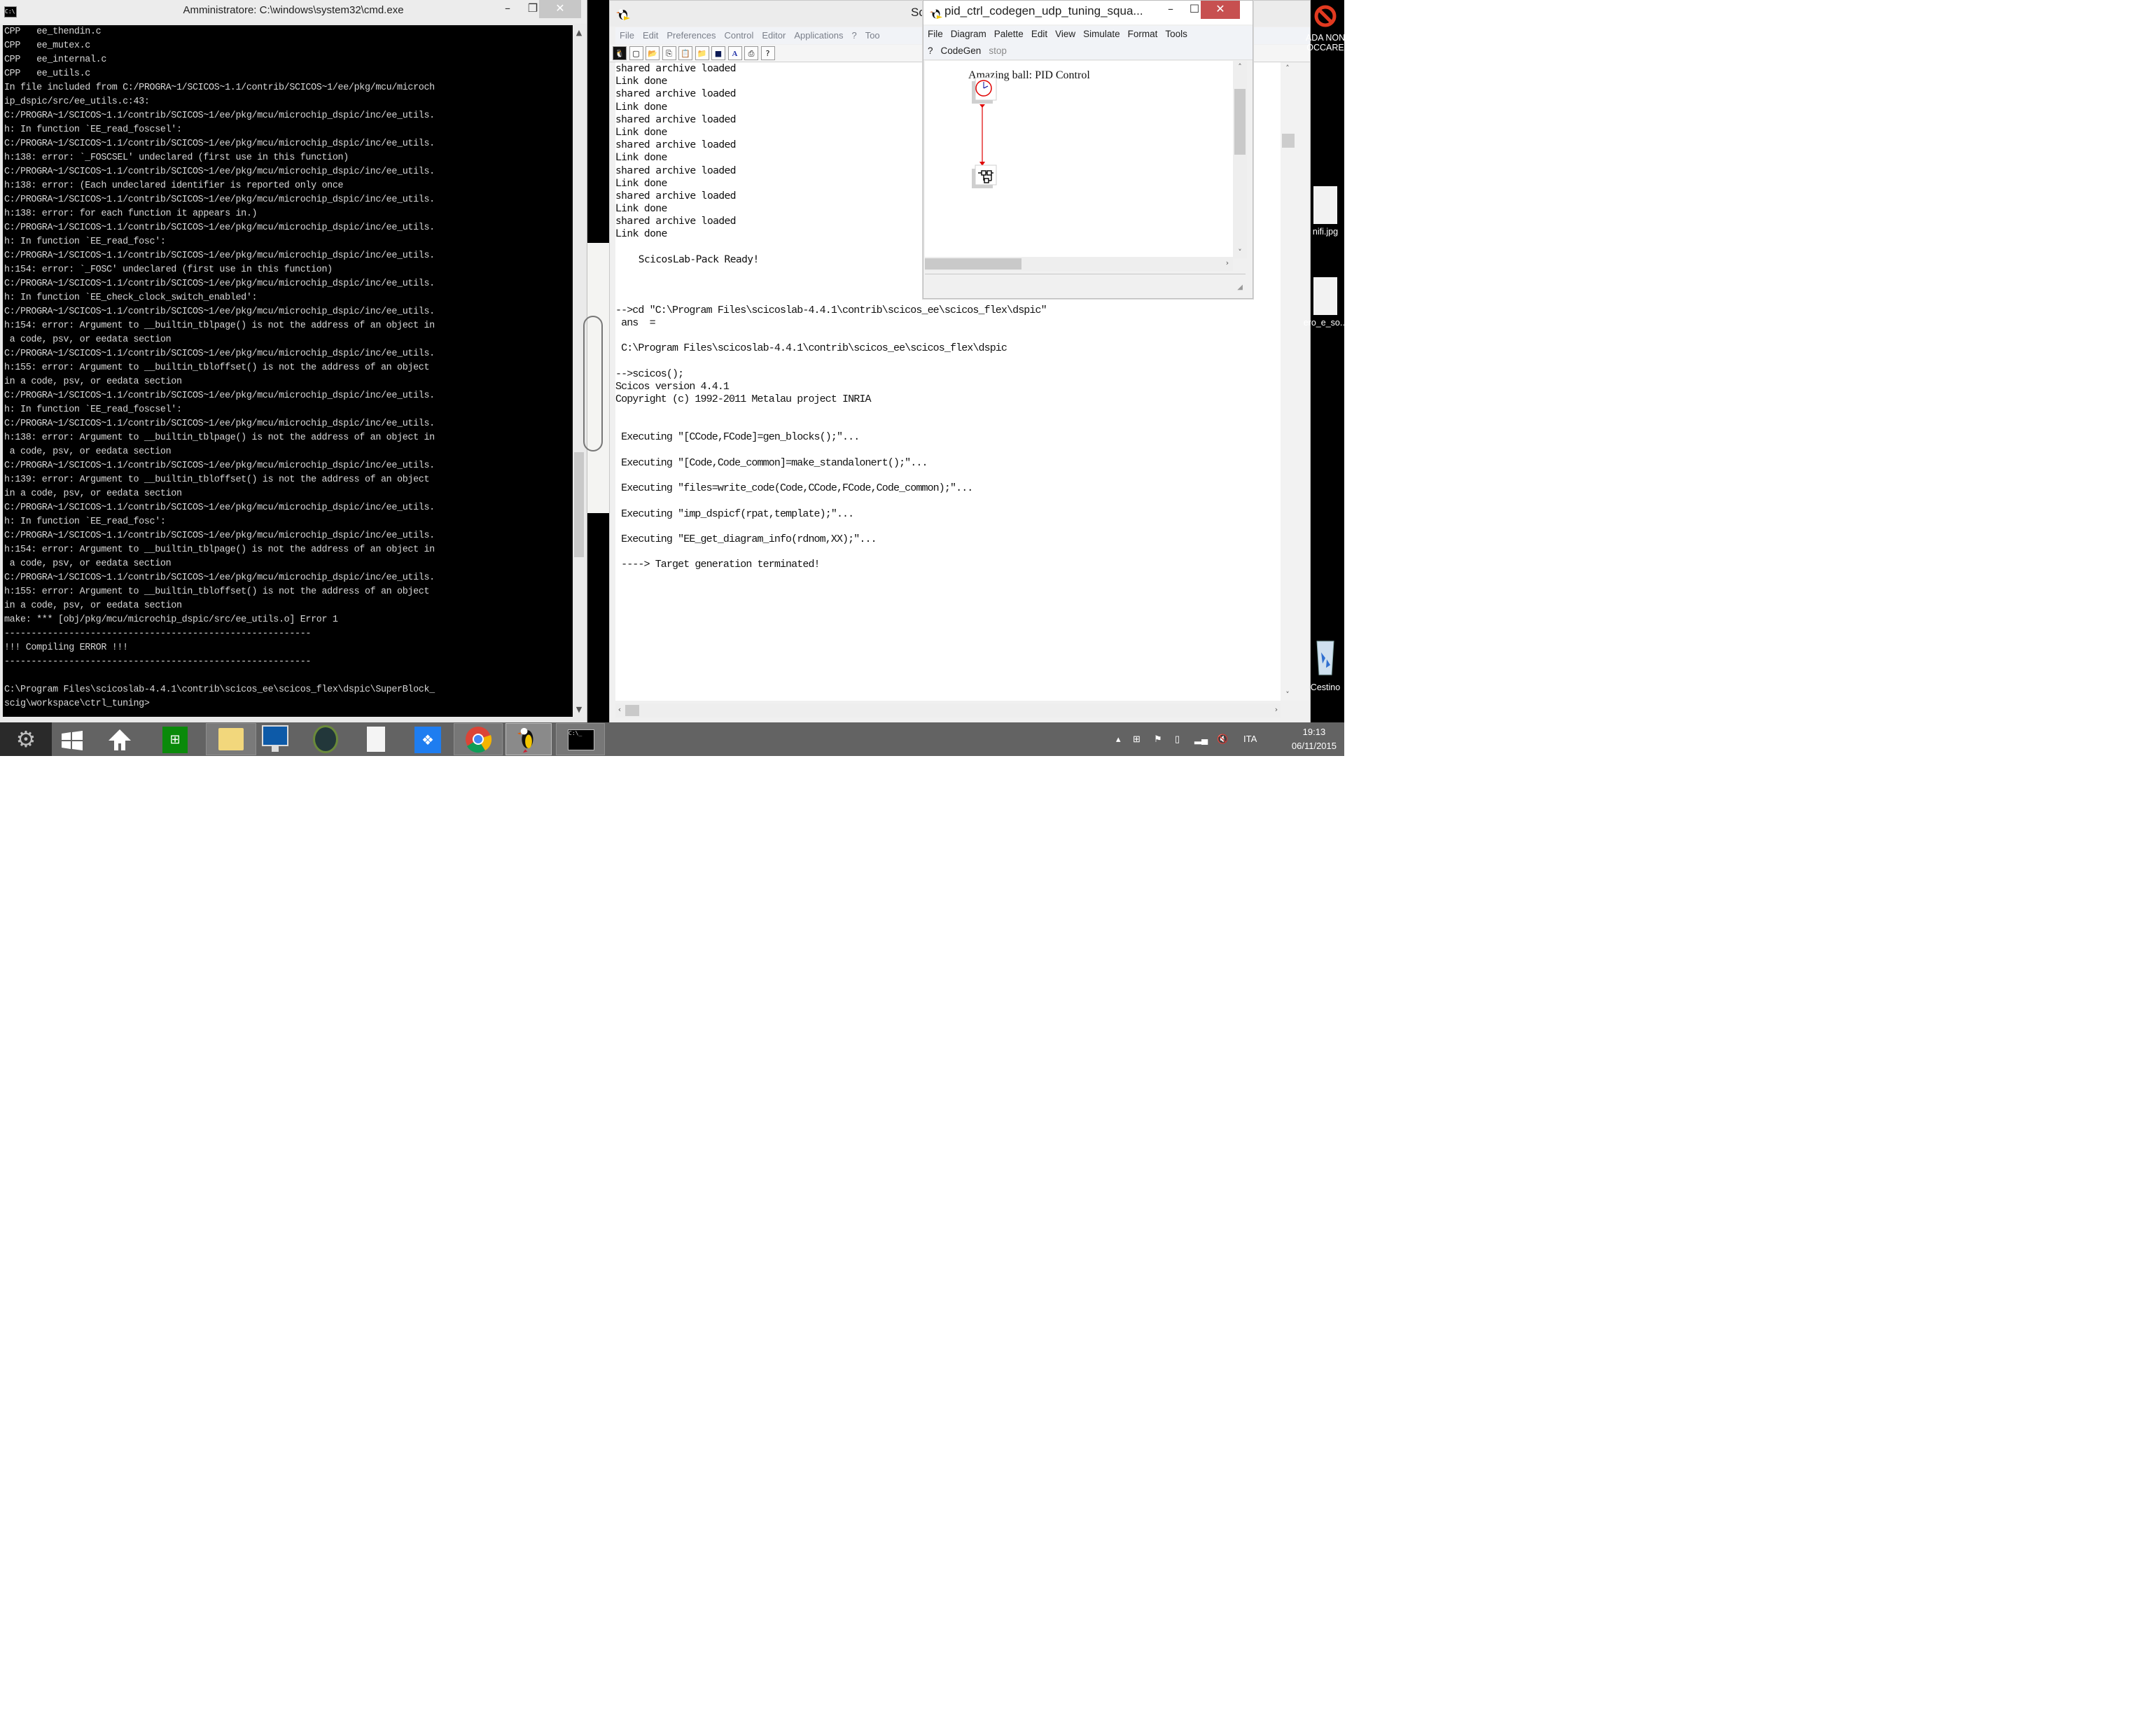  Describe the element at coordinates (985, 90) in the screenshot. I see `clock-block` at that location.